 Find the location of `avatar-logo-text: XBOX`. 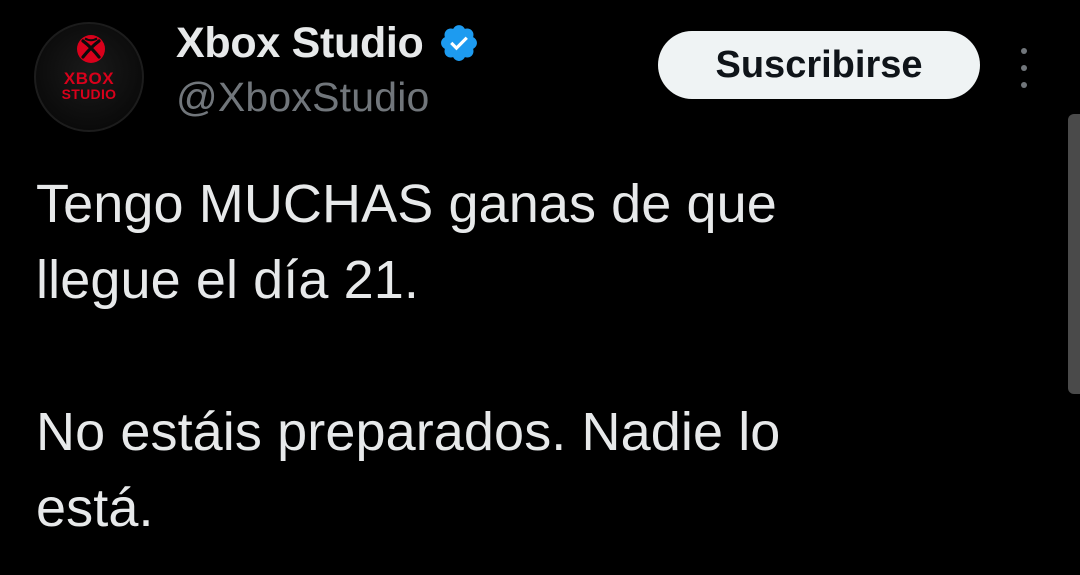

avatar-logo-text: XBOX is located at coordinates (89, 78).